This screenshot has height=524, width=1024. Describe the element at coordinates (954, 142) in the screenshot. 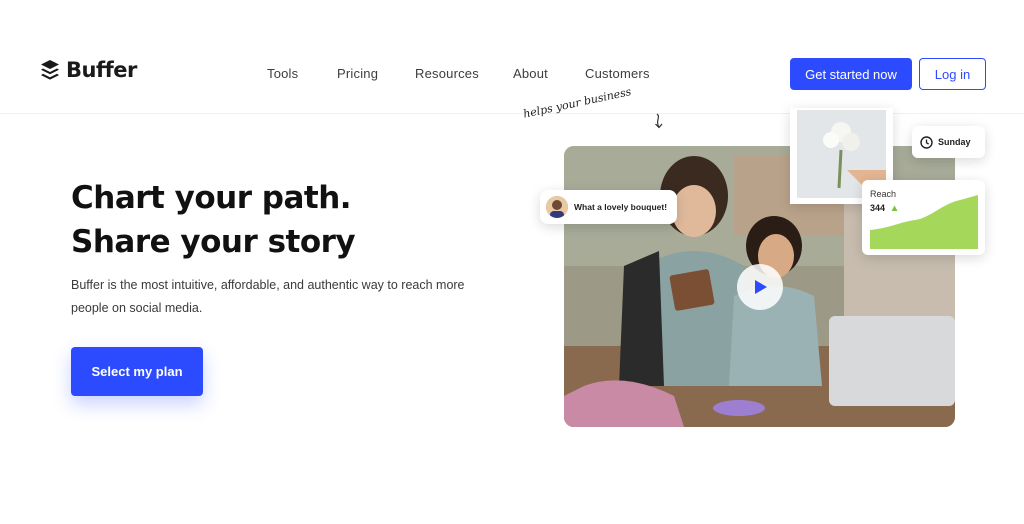

I see `schedule-day: Sunday` at that location.